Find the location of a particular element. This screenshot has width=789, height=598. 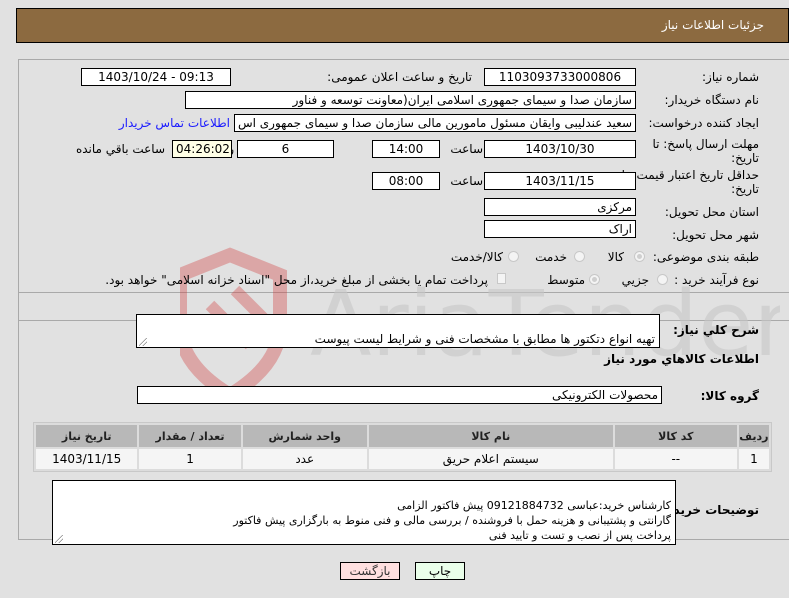

print-button: چاپ is located at coordinates (440, 571).